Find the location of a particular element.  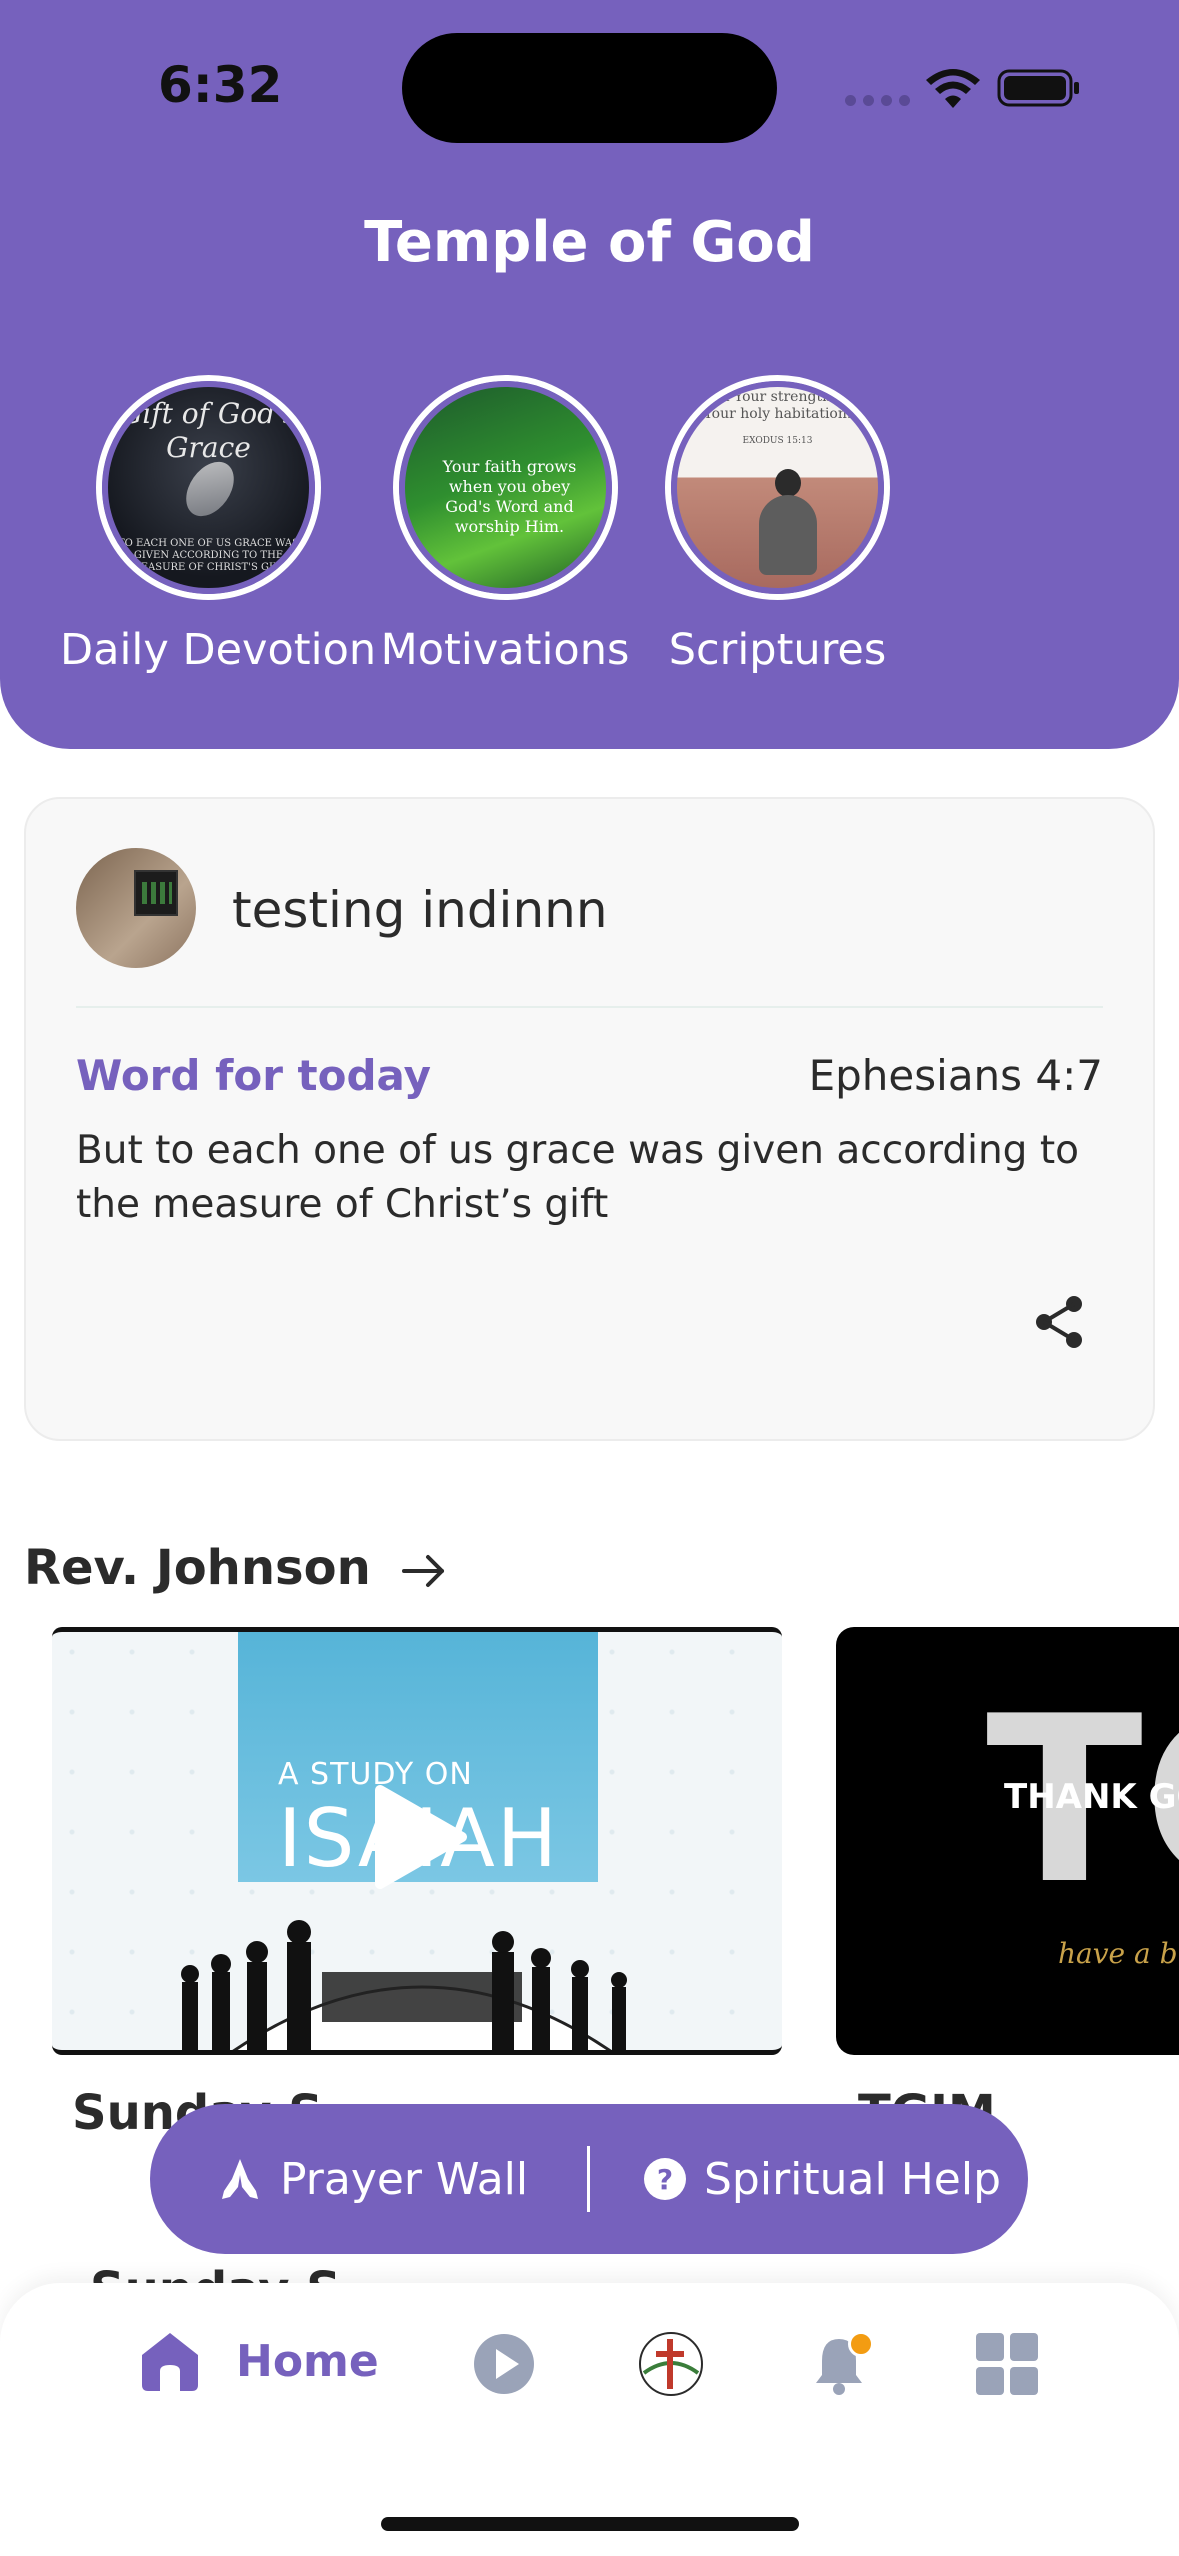

signal-icon is located at coordinates (877, 100).